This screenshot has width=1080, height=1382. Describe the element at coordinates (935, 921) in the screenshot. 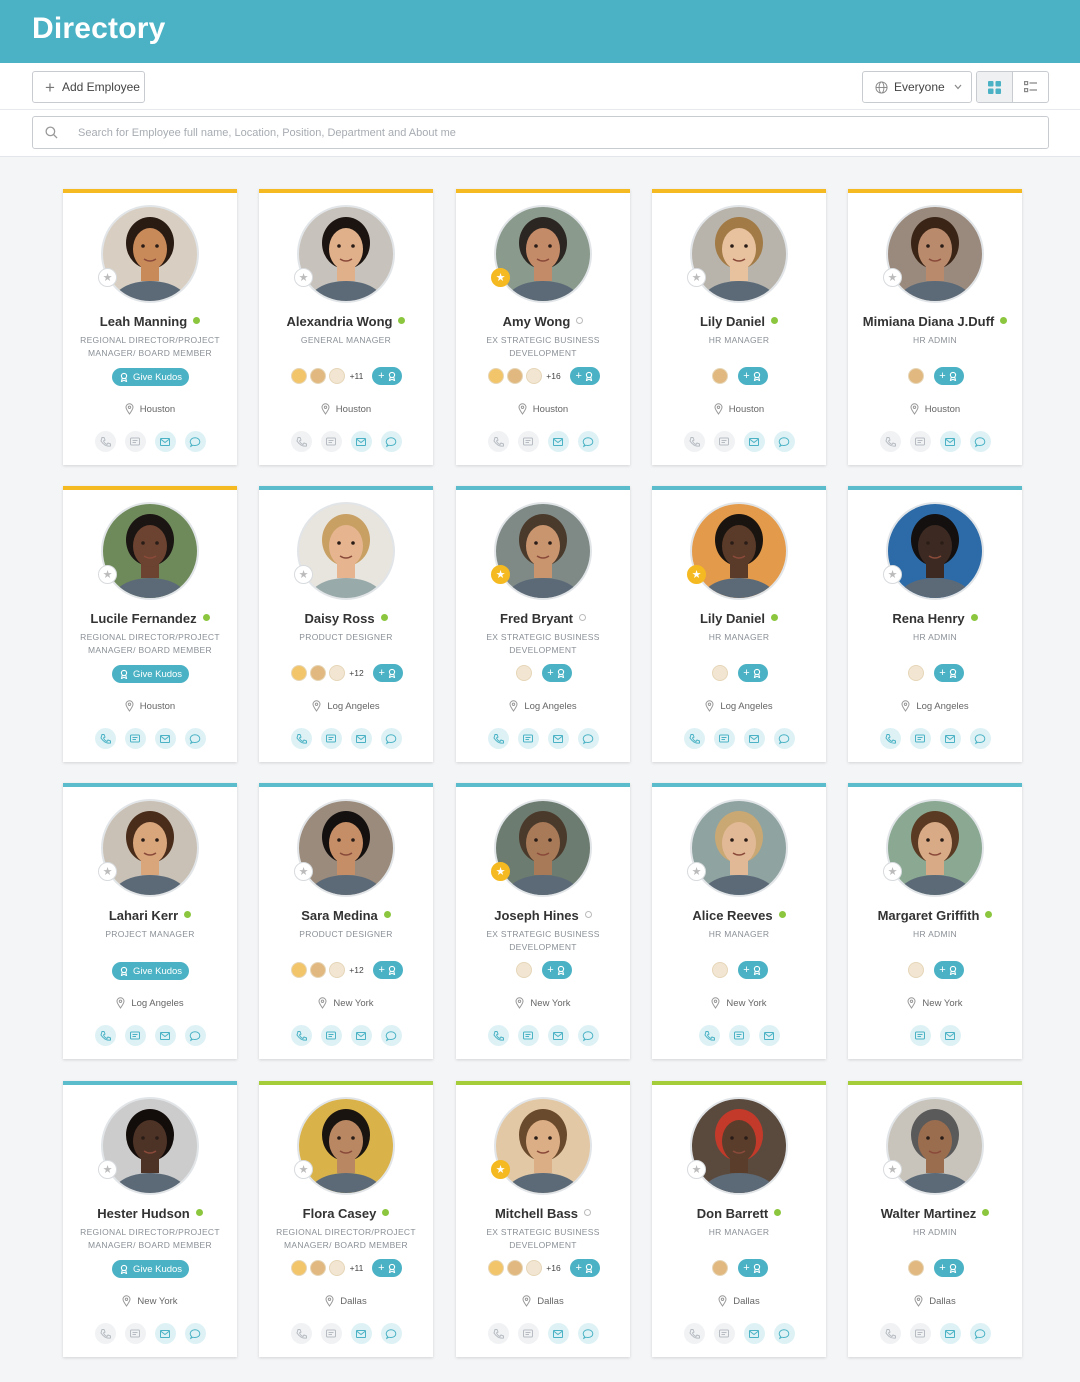

I see `employee-card: ★ Margaret Griffith HR Admin + New York` at that location.